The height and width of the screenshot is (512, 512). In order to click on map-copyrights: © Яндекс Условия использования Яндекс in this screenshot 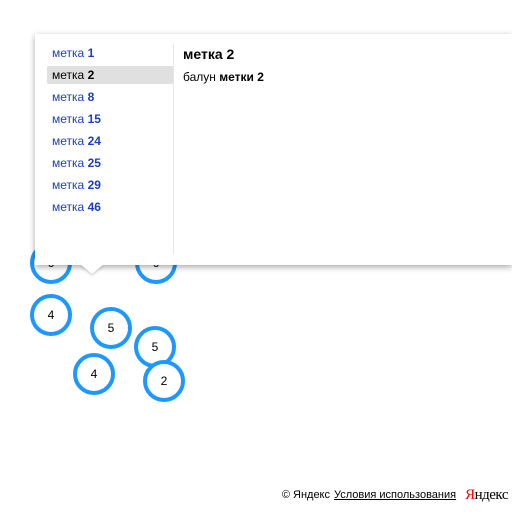, I will do `click(395, 495)`.